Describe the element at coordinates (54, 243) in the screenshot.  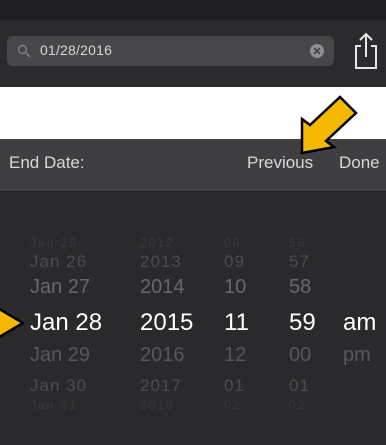
I see `picker-date: Jan 25` at that location.